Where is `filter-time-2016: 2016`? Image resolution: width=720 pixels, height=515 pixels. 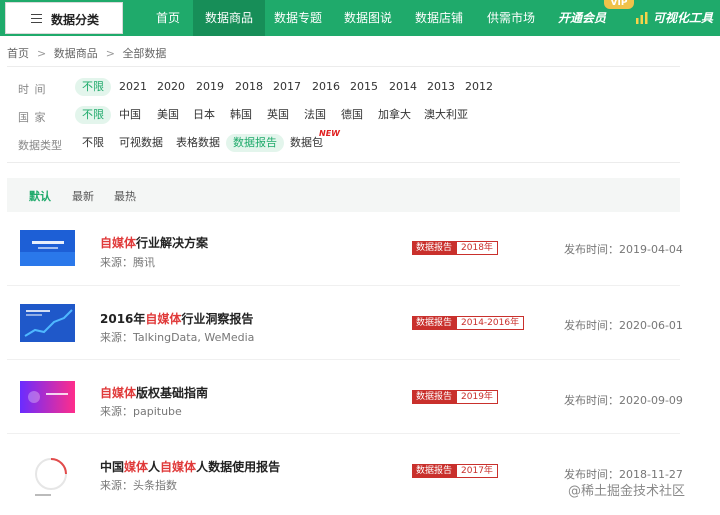
filter-time-2016: 2016 is located at coordinates (326, 87).